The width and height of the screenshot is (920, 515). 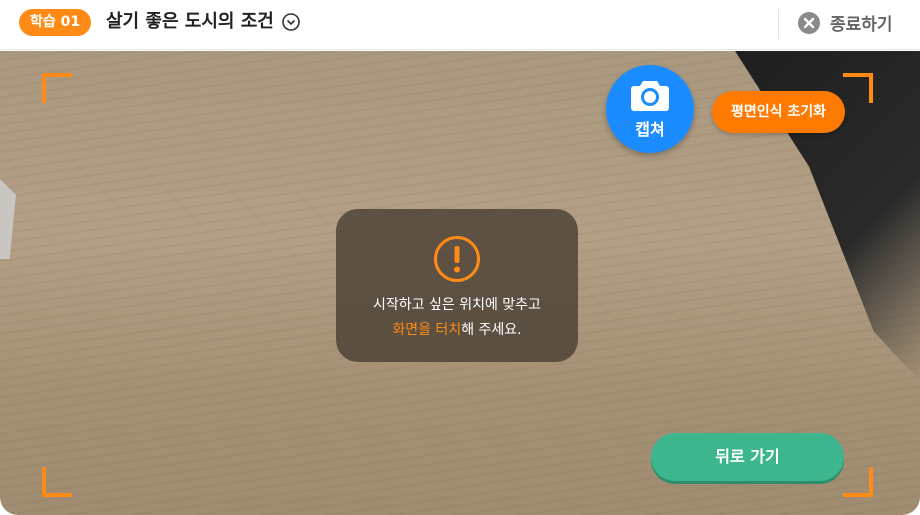 What do you see at coordinates (747, 457) in the screenshot?
I see `back-button: 뒤로 가기` at bounding box center [747, 457].